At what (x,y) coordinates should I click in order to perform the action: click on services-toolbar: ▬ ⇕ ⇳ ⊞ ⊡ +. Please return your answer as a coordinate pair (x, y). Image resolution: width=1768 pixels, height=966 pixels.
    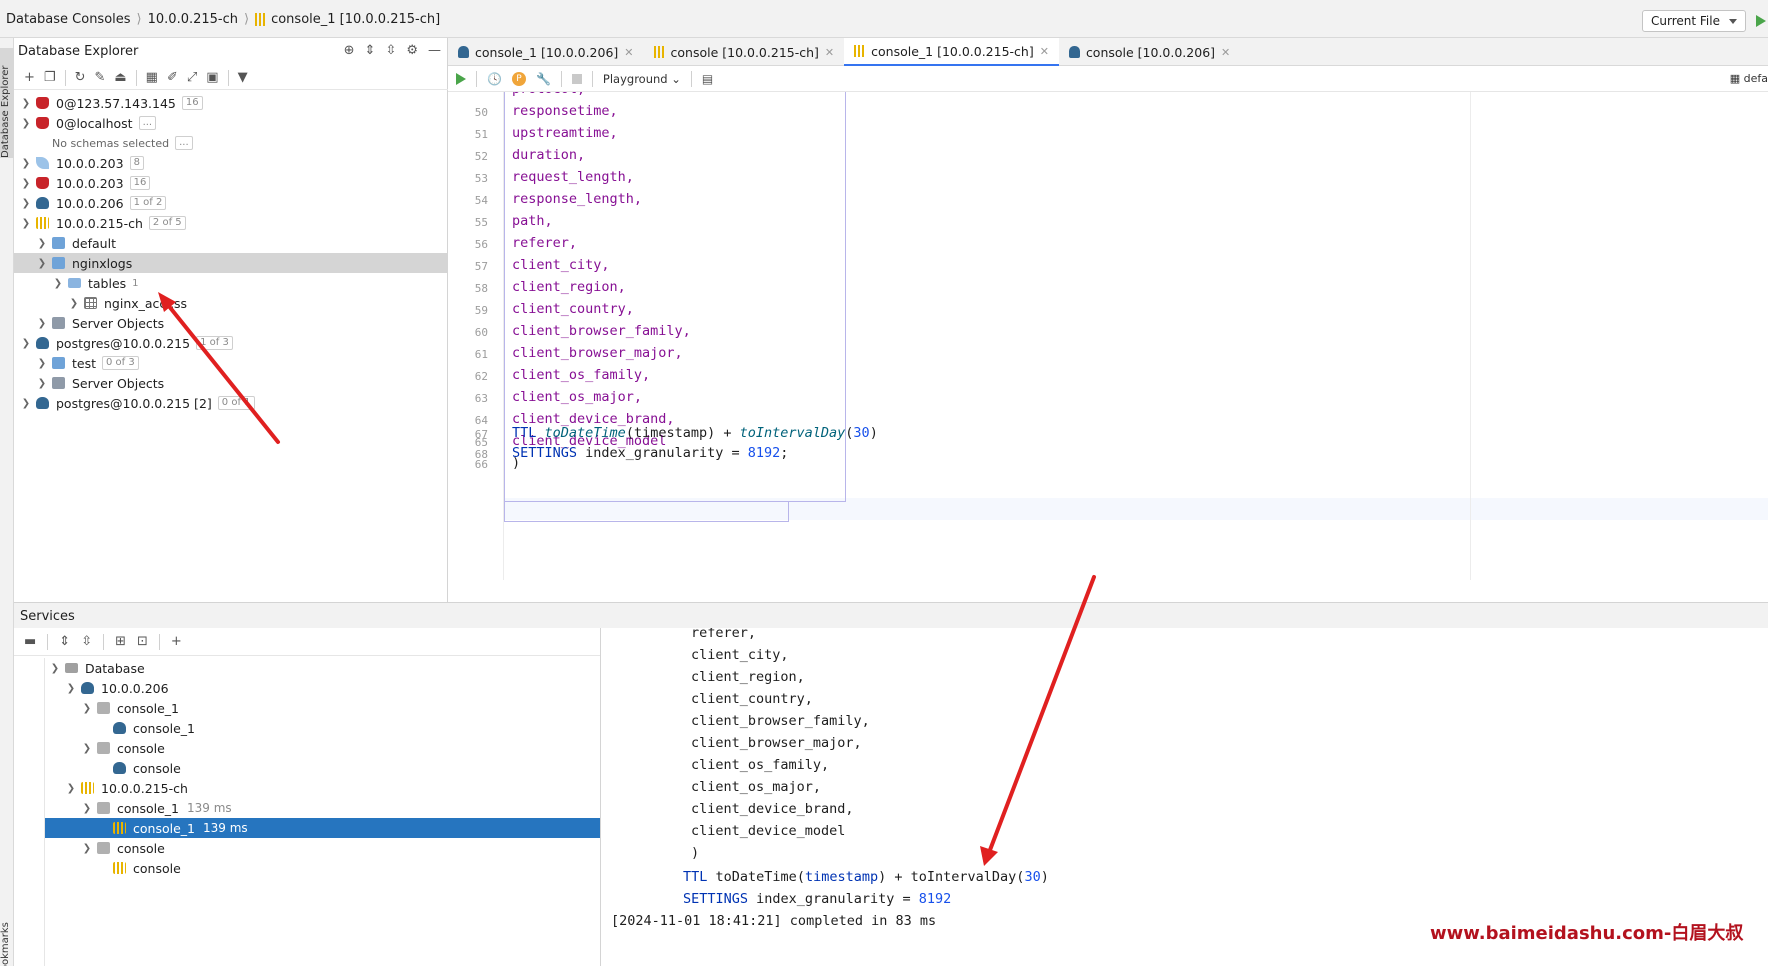
    Looking at the image, I should click on (307, 642).